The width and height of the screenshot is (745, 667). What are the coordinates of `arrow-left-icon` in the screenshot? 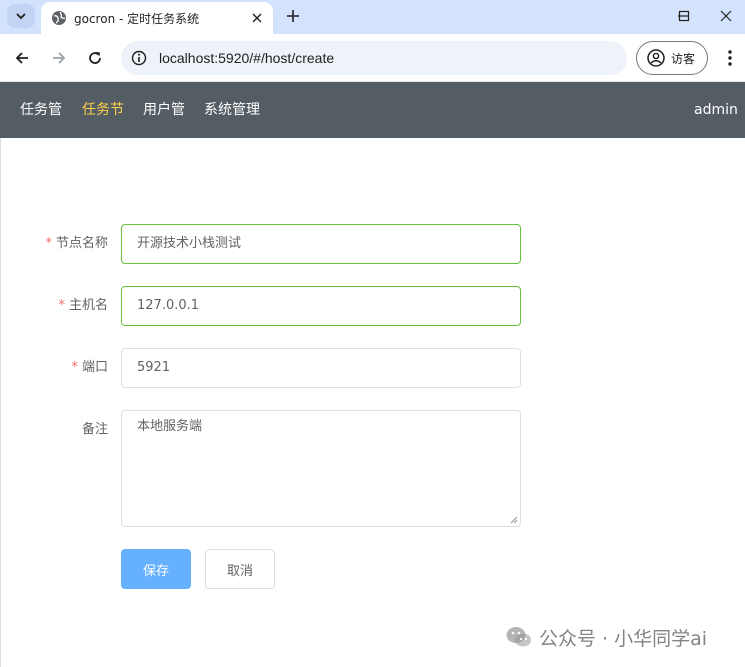 It's located at (21, 58).